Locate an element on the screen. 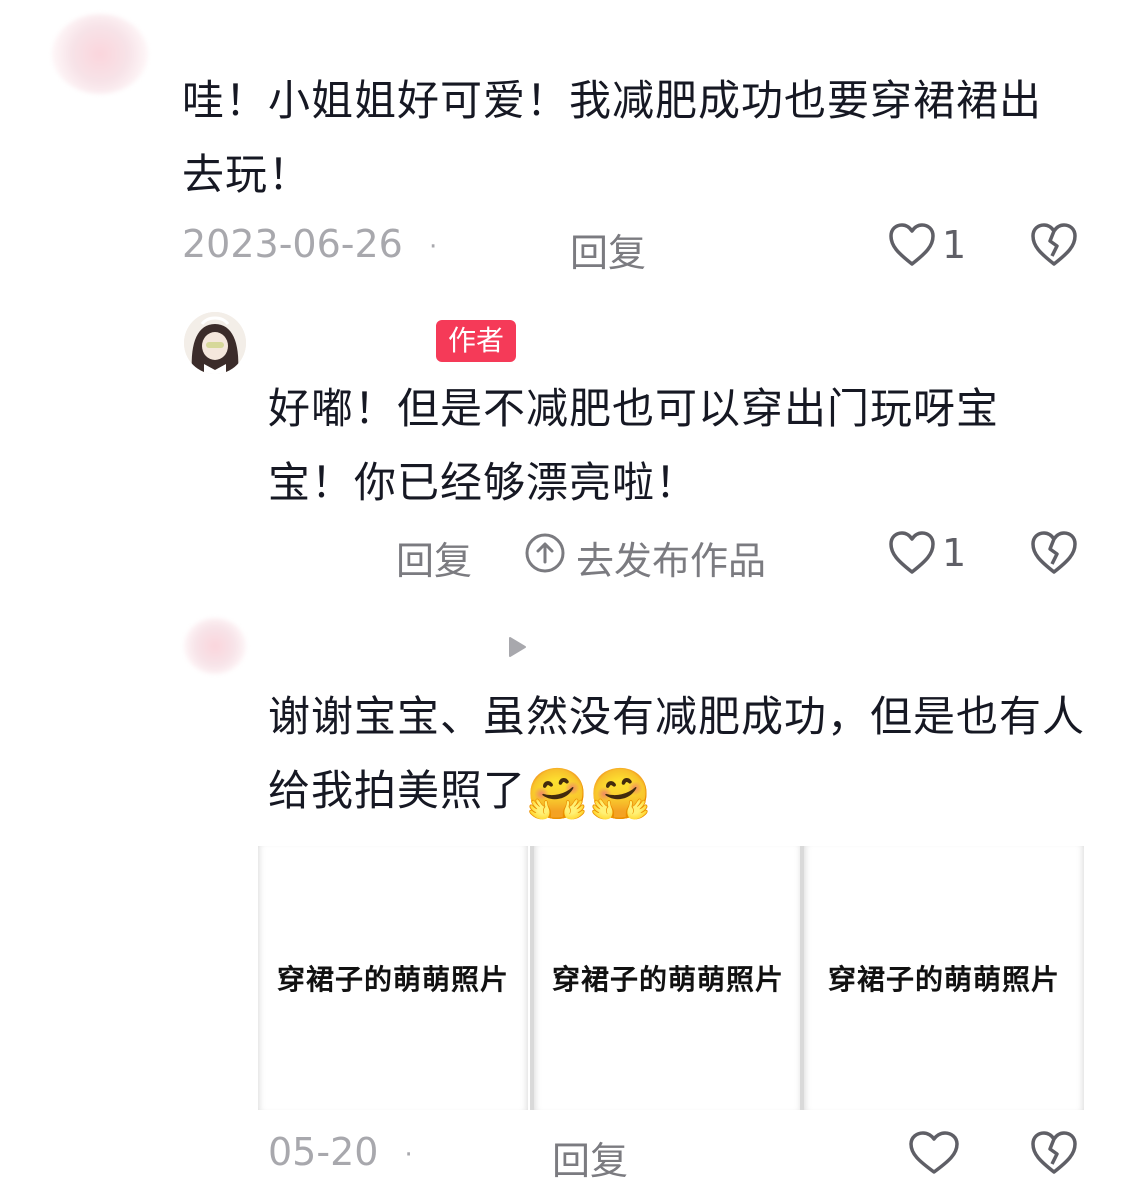  upload-circle-icon is located at coordinates (545, 557).